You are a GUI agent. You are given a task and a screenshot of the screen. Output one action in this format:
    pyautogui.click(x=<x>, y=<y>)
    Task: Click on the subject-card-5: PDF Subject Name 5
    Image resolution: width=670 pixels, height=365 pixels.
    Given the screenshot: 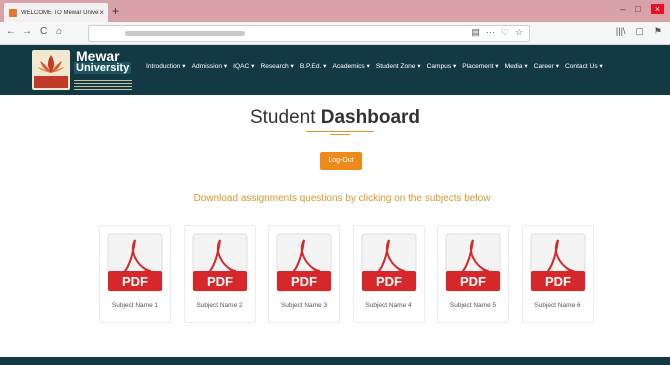 What is the action you would take?
    pyautogui.click(x=473, y=274)
    